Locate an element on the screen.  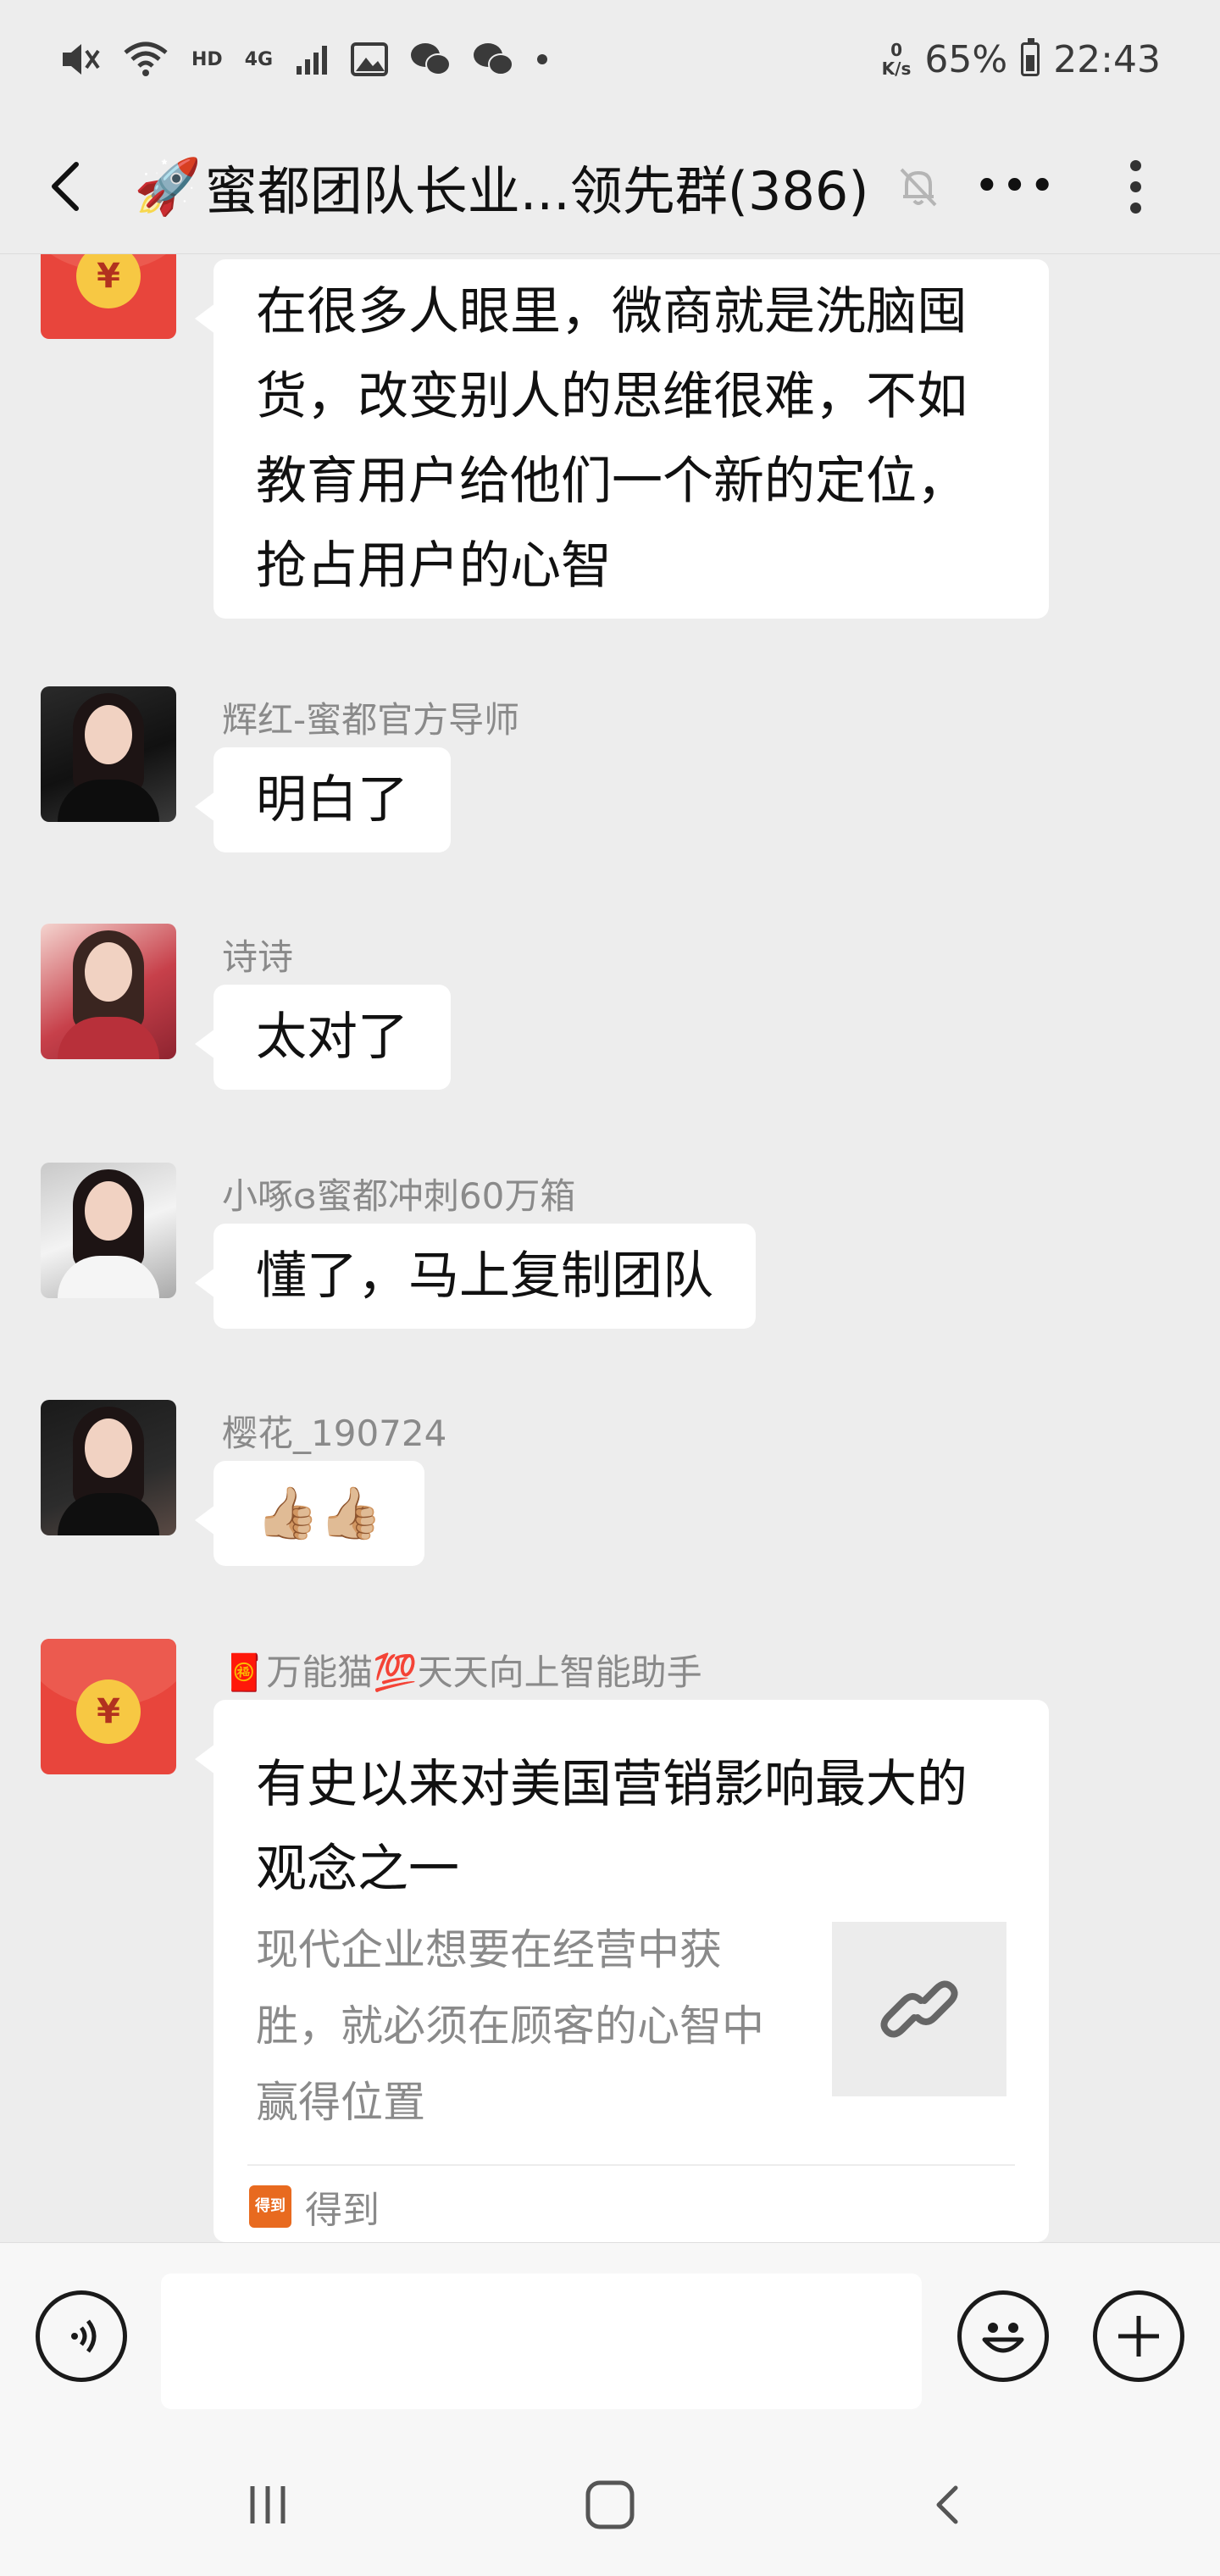
status-right: 0 K/s 65% 22:43 is located at coordinates (1021, 59).